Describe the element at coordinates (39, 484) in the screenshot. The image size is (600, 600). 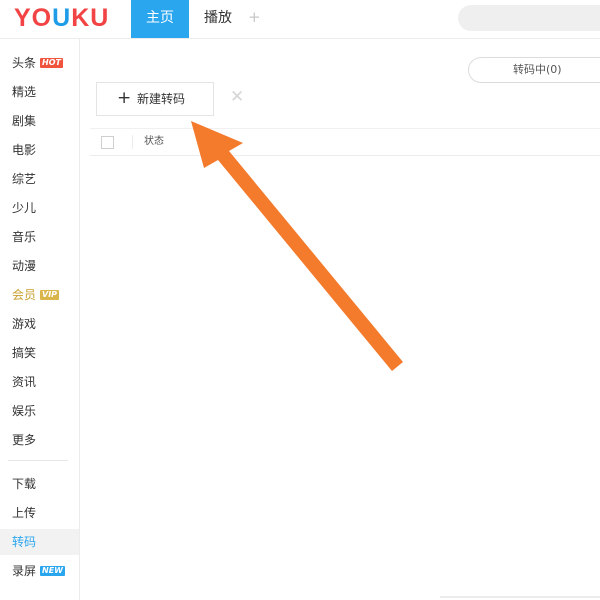
I see `sidebar-item-download: 下载` at that location.